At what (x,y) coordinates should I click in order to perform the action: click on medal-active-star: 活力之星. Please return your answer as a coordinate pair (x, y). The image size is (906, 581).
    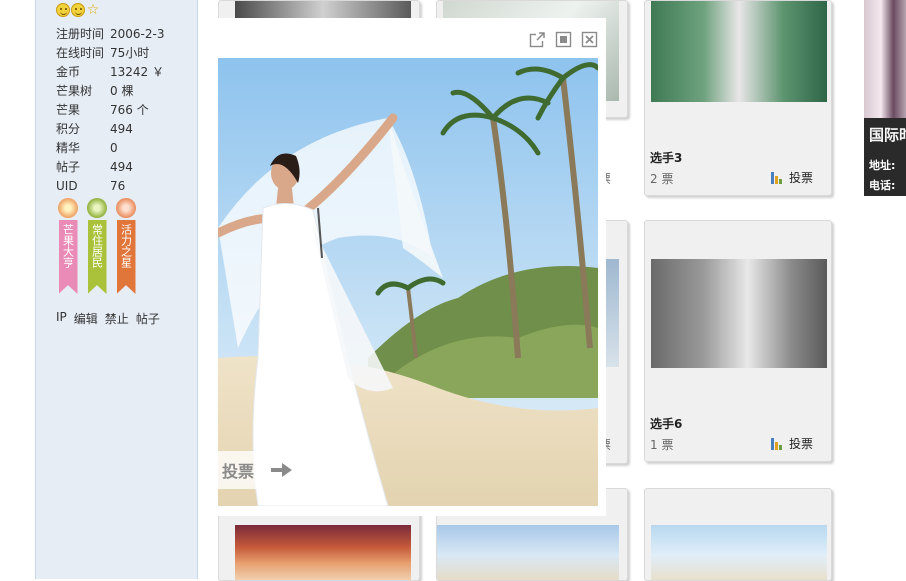
    Looking at the image, I should click on (126, 246).